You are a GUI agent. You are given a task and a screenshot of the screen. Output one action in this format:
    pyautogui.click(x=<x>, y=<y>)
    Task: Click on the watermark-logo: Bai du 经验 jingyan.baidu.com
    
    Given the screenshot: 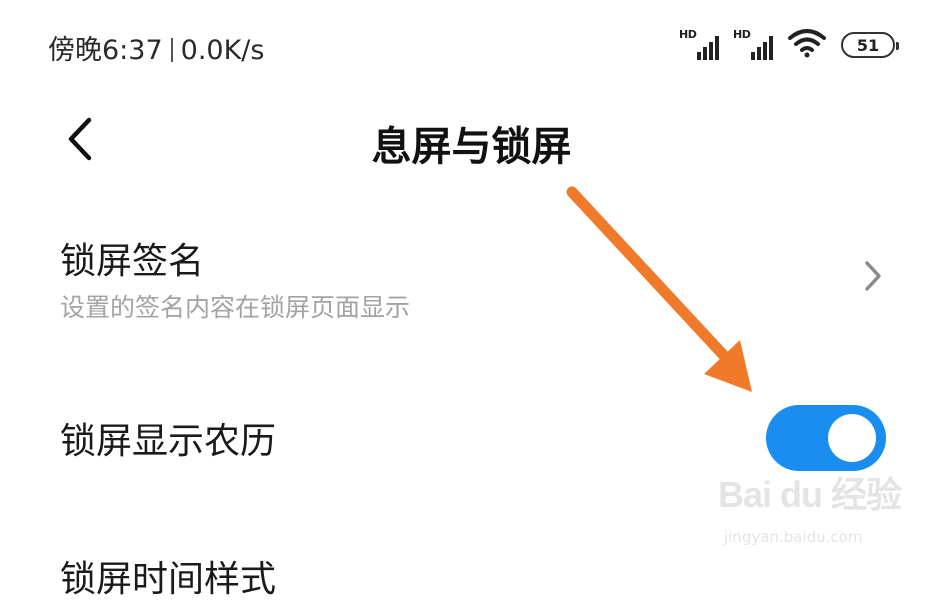 What is the action you would take?
    pyautogui.click(x=813, y=511)
    